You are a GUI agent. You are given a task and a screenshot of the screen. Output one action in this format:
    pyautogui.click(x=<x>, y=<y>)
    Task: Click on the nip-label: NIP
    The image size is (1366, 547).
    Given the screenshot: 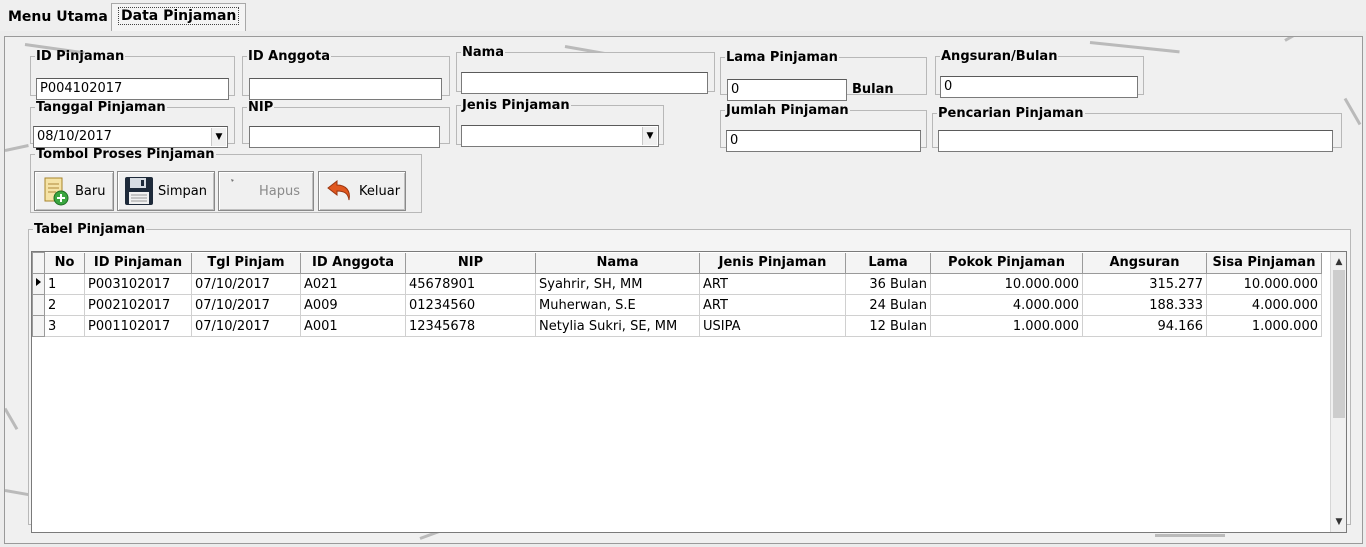 What is the action you would take?
    pyautogui.click(x=261, y=107)
    